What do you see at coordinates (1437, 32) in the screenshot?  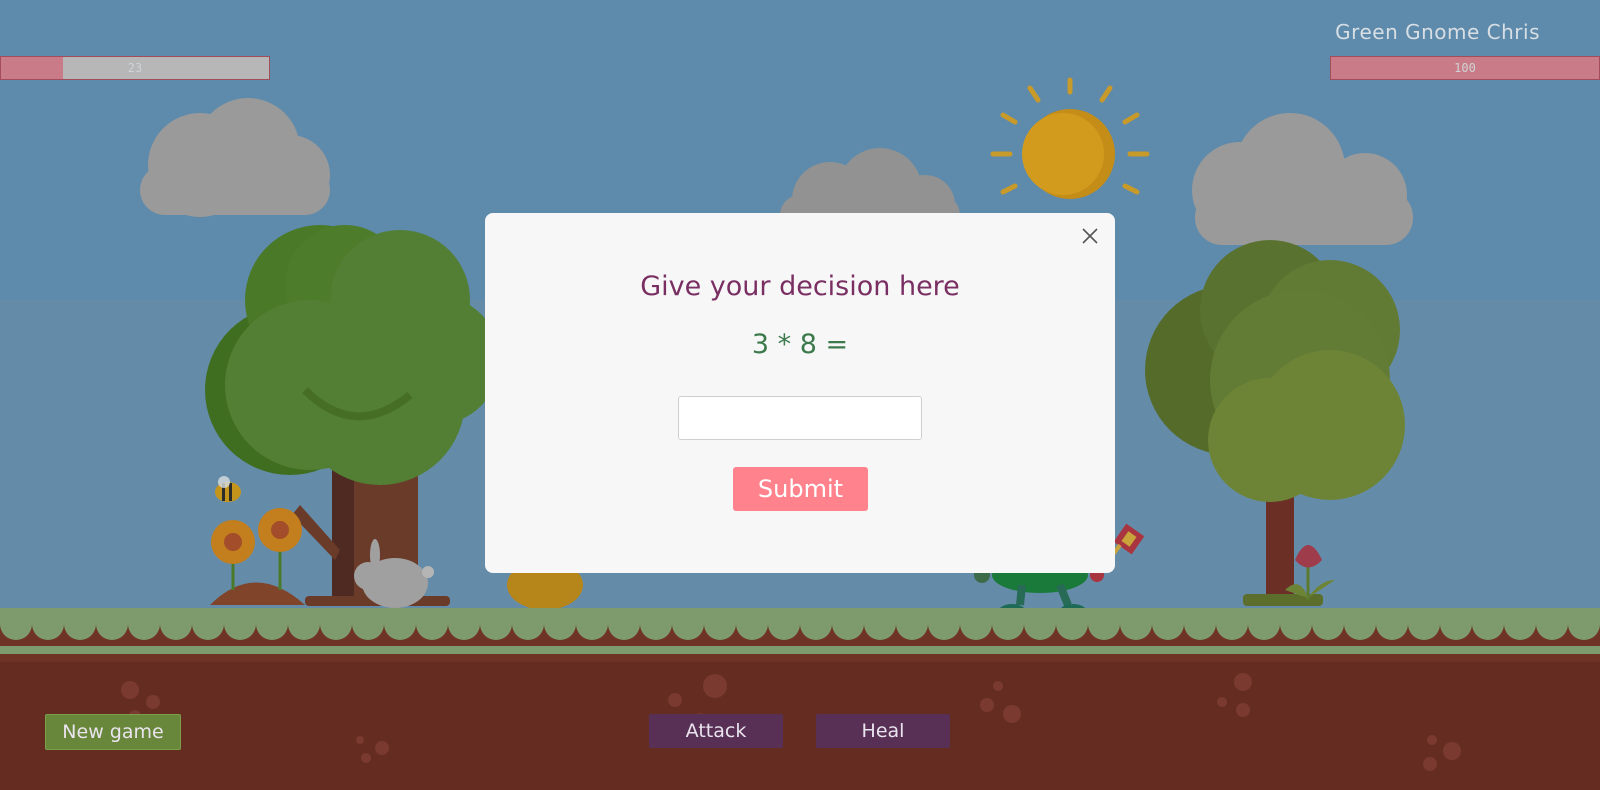 I see `enemy-name: Green Gnome Chris` at bounding box center [1437, 32].